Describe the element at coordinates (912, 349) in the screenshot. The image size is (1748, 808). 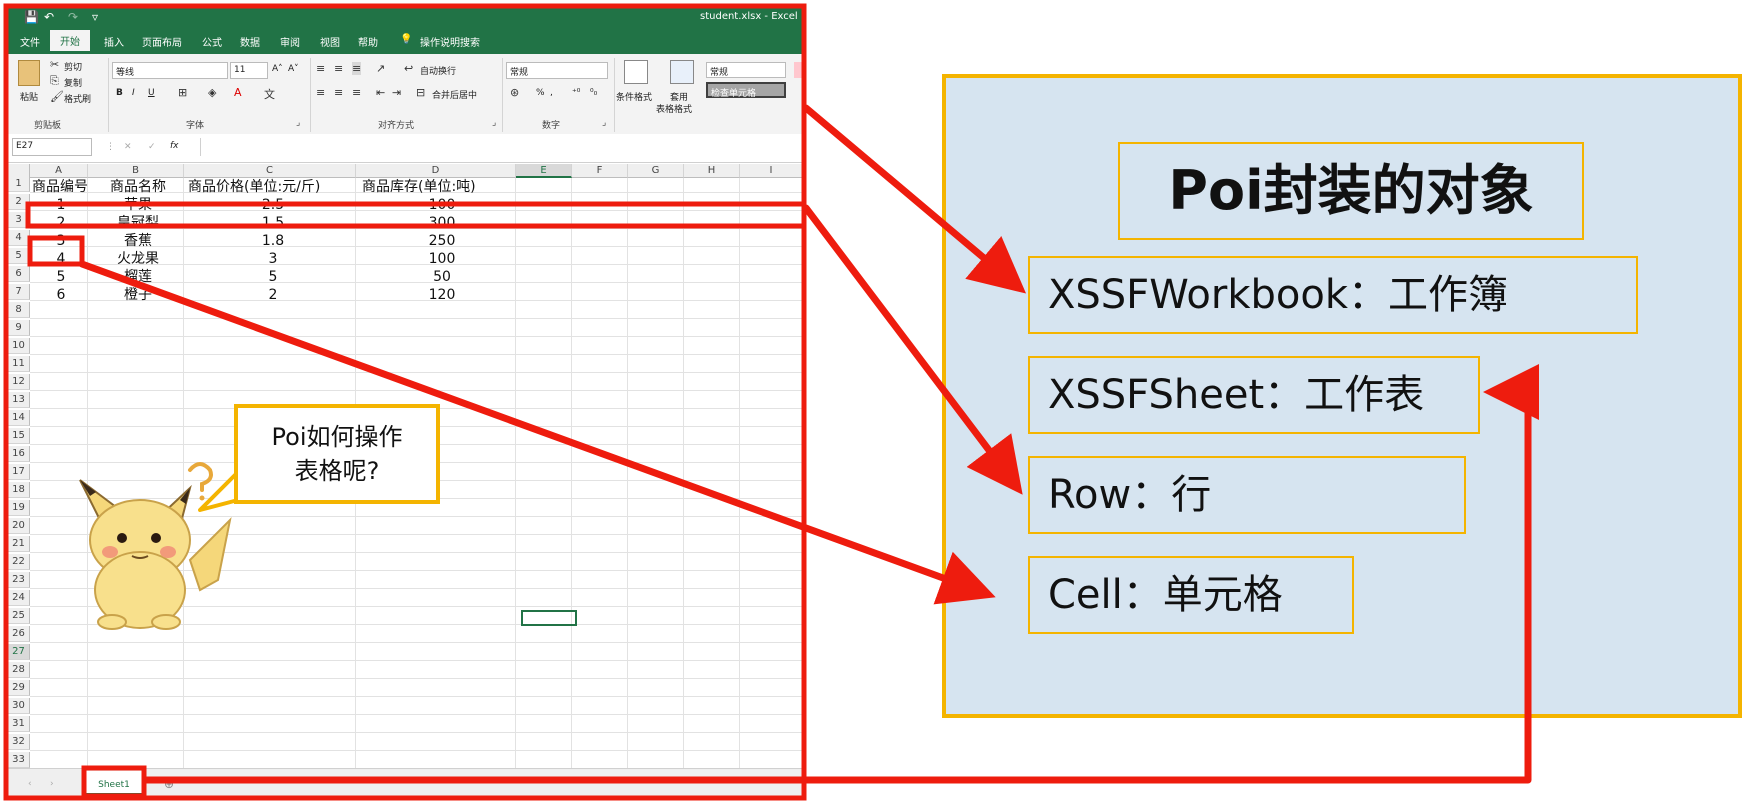
I see `arrow-row` at that location.